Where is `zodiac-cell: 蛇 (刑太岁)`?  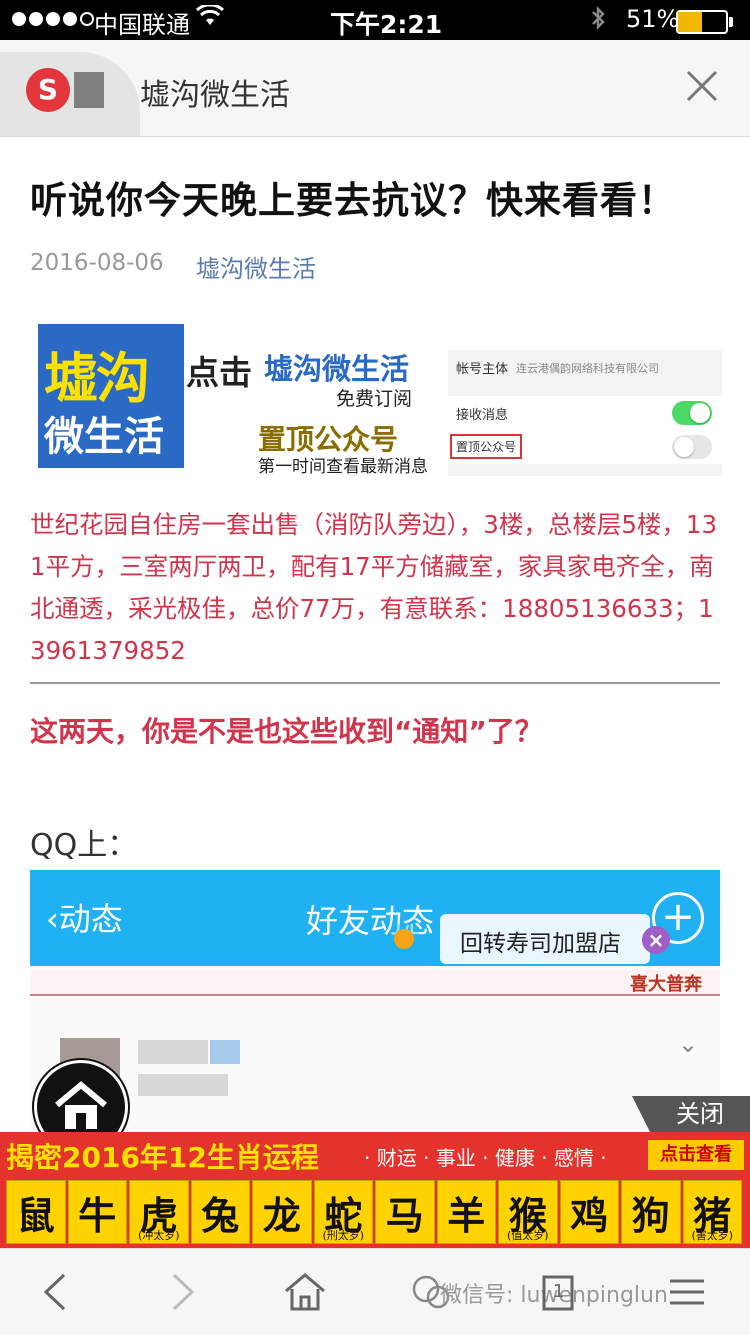 zodiac-cell: 蛇 (刑太岁) is located at coordinates (343, 1212).